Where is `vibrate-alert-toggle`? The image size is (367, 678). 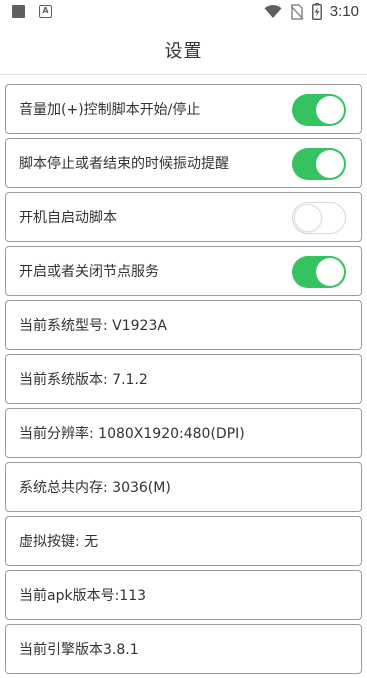
vibrate-alert-toggle is located at coordinates (319, 164).